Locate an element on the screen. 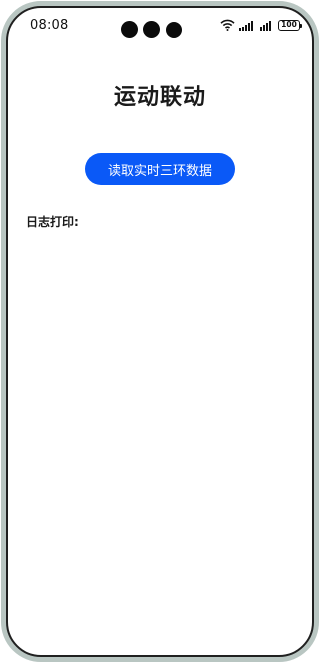 The width and height of the screenshot is (320, 663). status-bar: 08:08 100 is located at coordinates (160, 26).